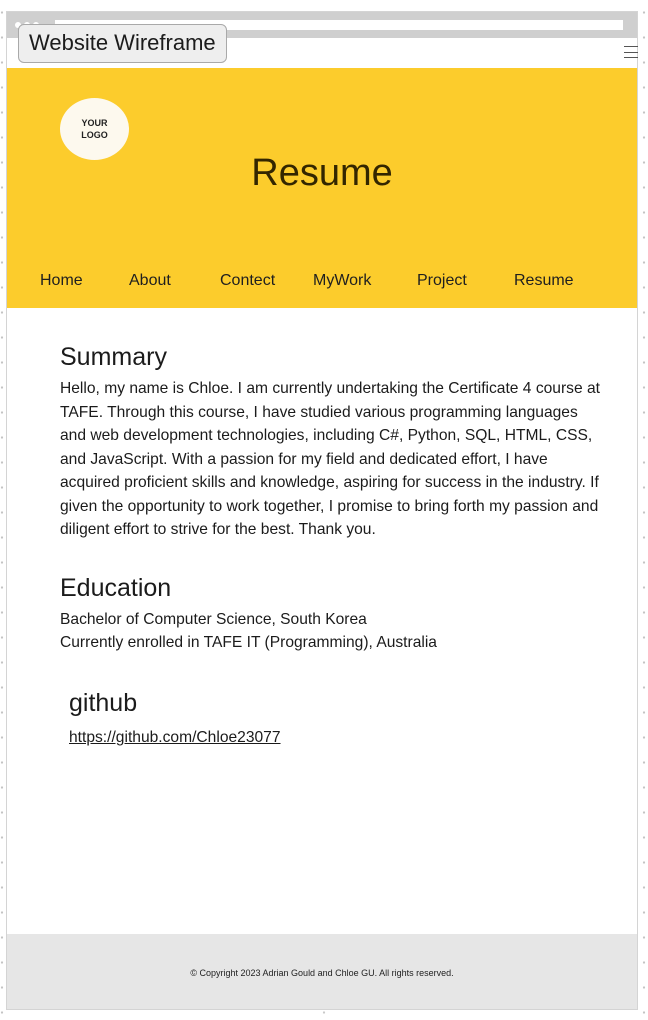  I want to click on logo-text: YOUR LOGO, so click(94, 129).